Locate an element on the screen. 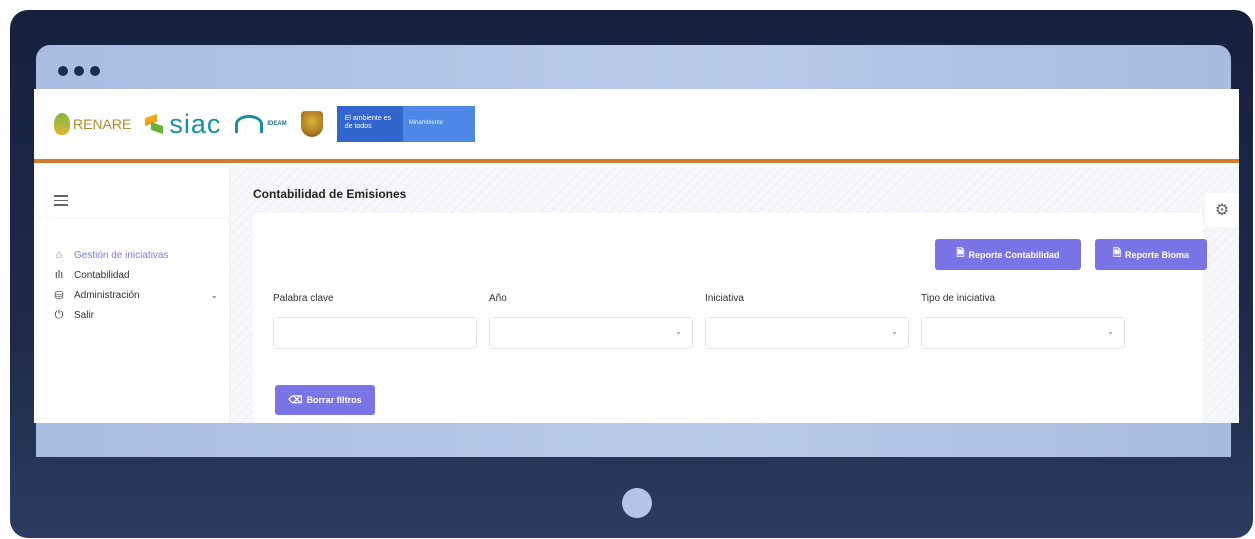 The height and width of the screenshot is (539, 1255). reporte-bioma-label: Reporte Bioma is located at coordinates (1157, 254).